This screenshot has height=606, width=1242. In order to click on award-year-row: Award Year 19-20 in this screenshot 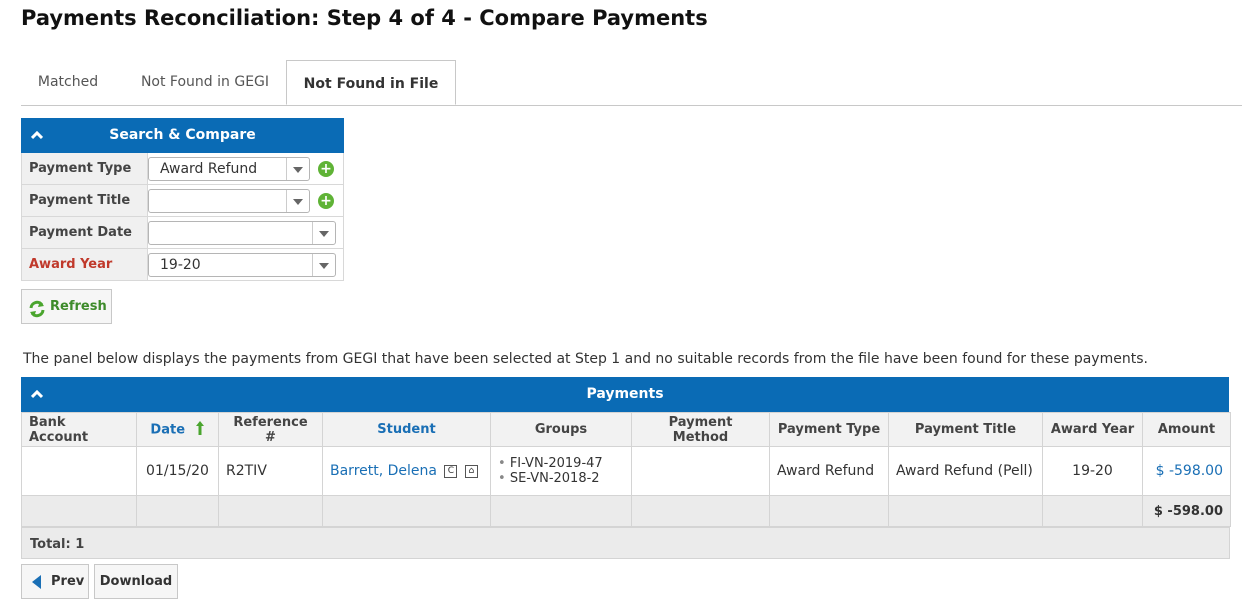, I will do `click(182, 265)`.